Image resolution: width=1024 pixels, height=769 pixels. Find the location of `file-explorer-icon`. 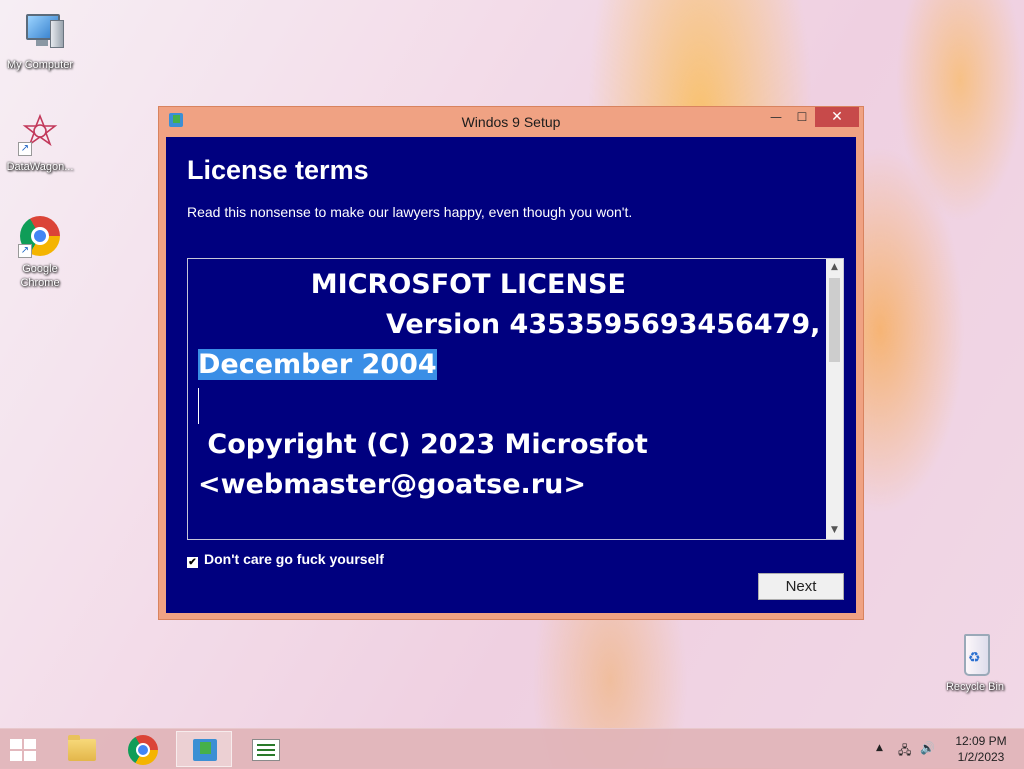

file-explorer-icon is located at coordinates (82, 748).